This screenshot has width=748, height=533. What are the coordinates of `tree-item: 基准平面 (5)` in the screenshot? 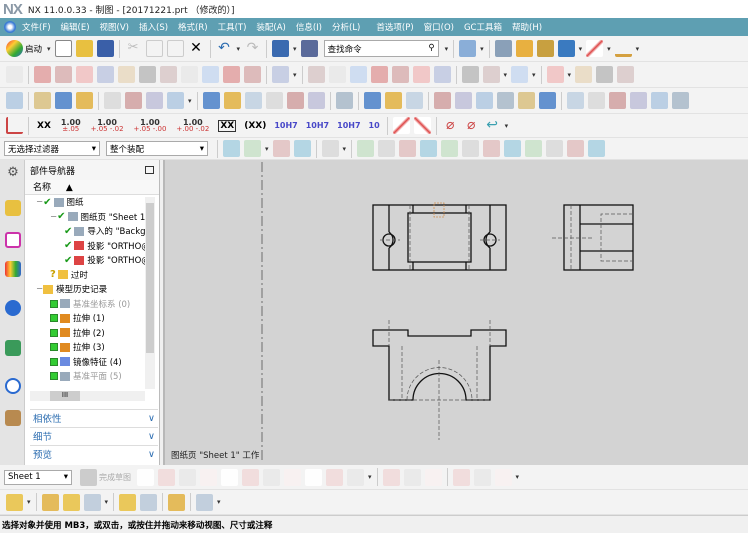 It's located at (90, 376).